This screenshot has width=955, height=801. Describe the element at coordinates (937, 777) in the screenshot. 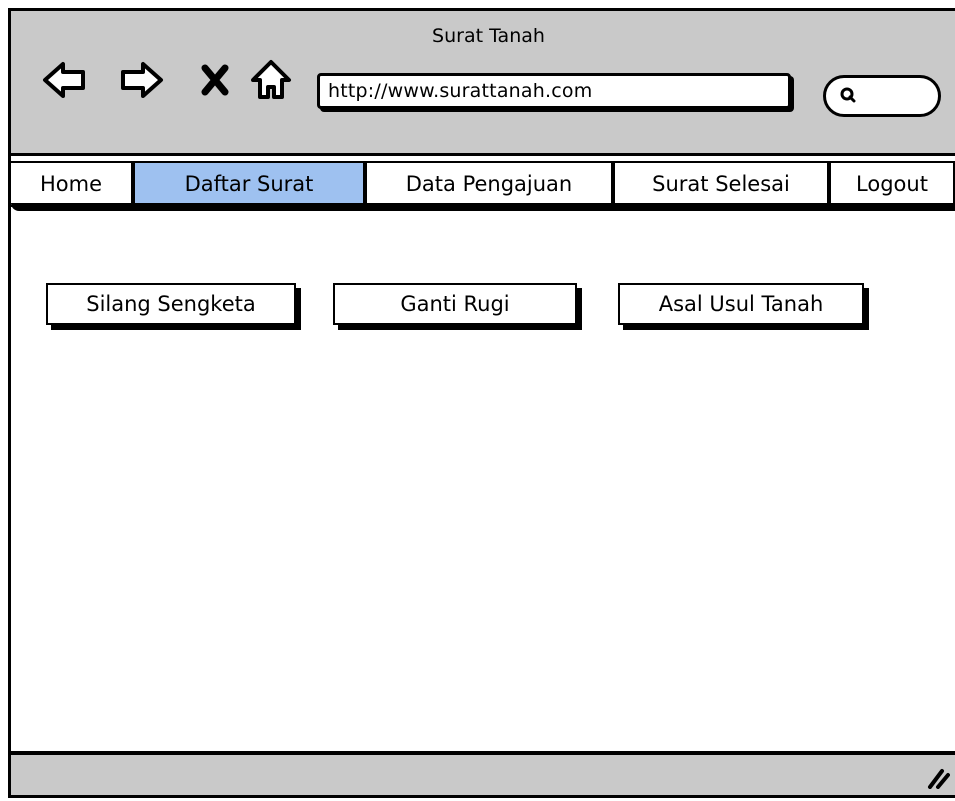

I see `resize-grip-icon` at that location.